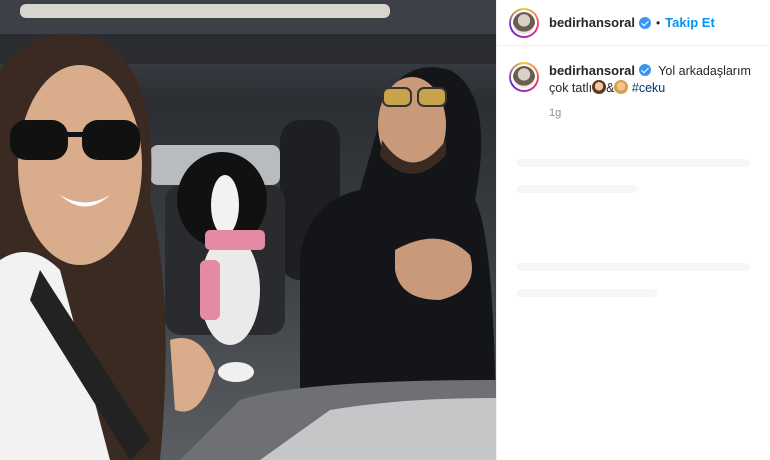 The height and width of the screenshot is (460, 770). I want to click on caption-username-link: bedirhansoral, so click(592, 70).